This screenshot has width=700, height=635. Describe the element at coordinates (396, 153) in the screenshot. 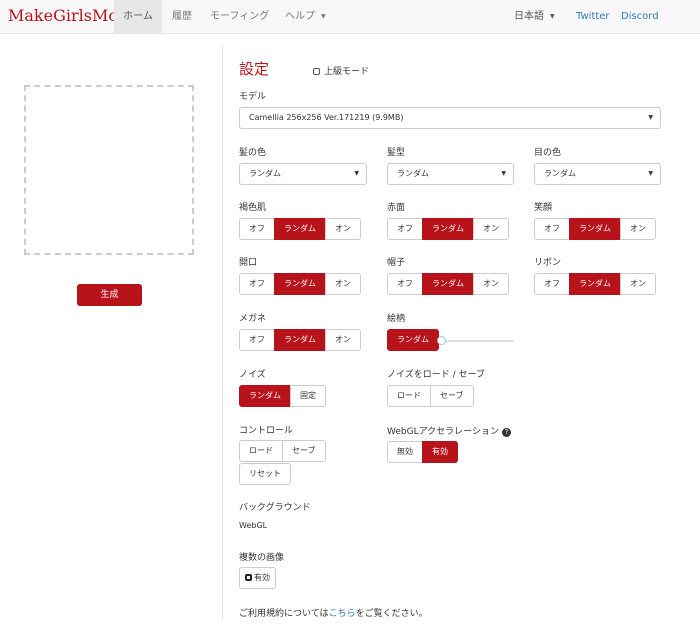

I see `hair-style-label: 髪型` at that location.